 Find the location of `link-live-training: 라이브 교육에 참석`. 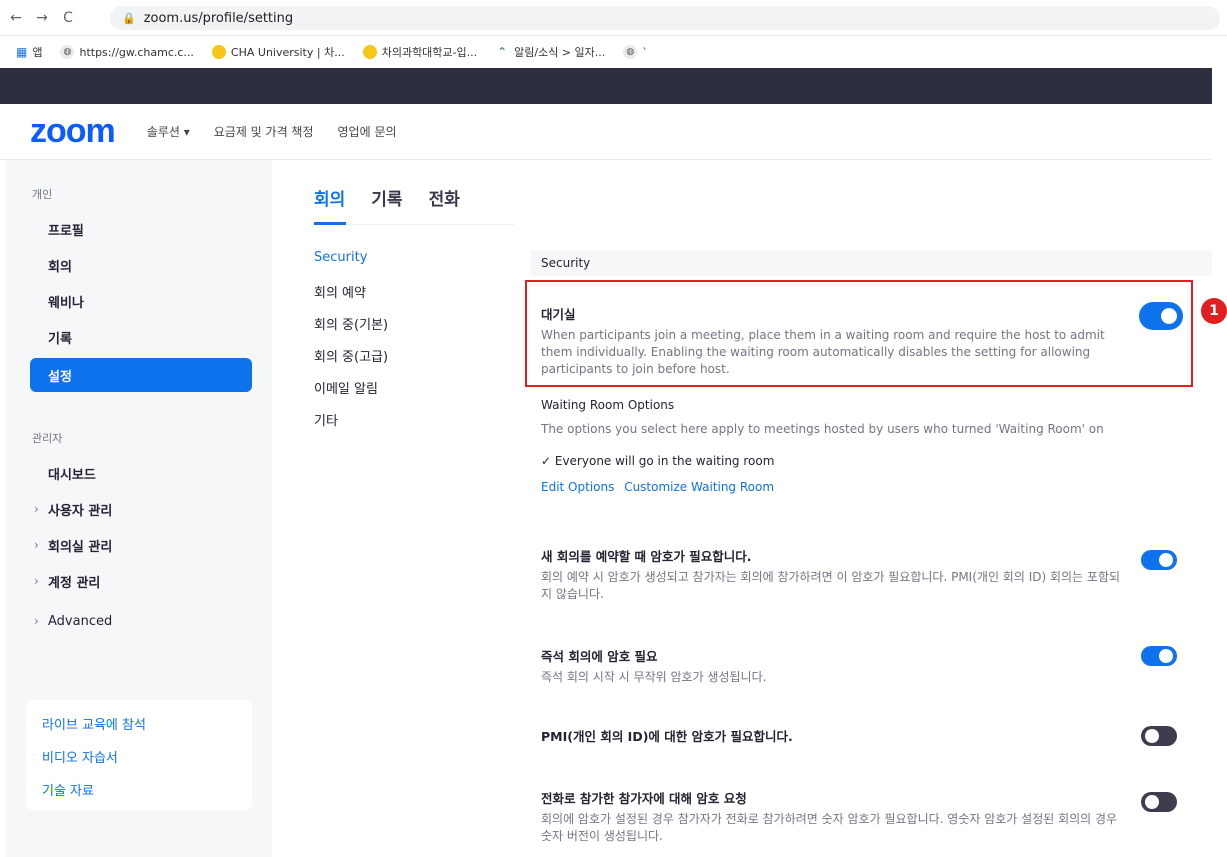

link-live-training: 라이브 교육에 참석 is located at coordinates (147, 723).